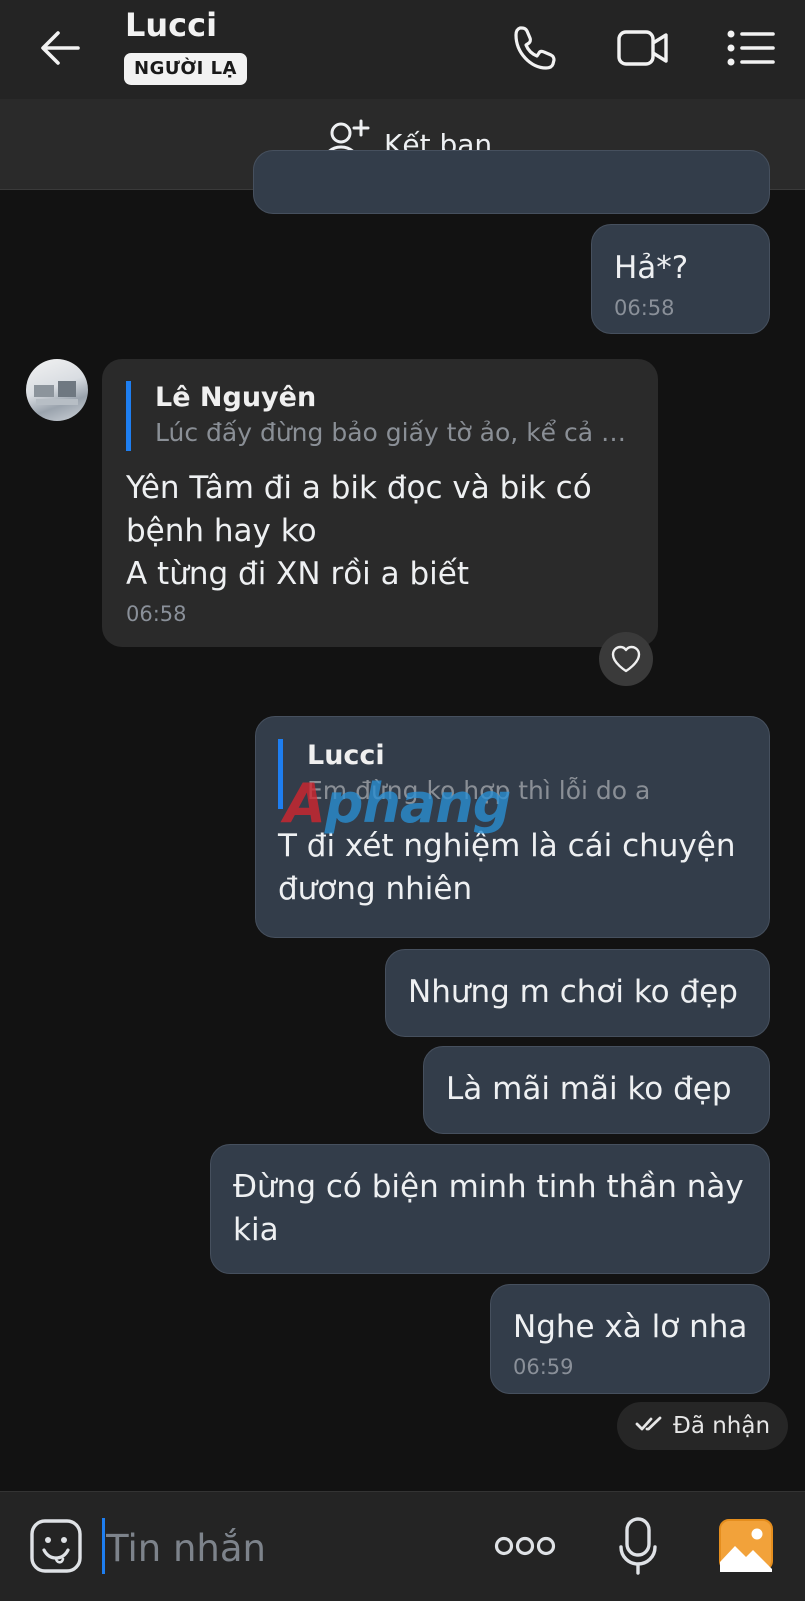 The height and width of the screenshot is (1601, 805). I want to click on message-time: 06:59, so click(543, 1367).